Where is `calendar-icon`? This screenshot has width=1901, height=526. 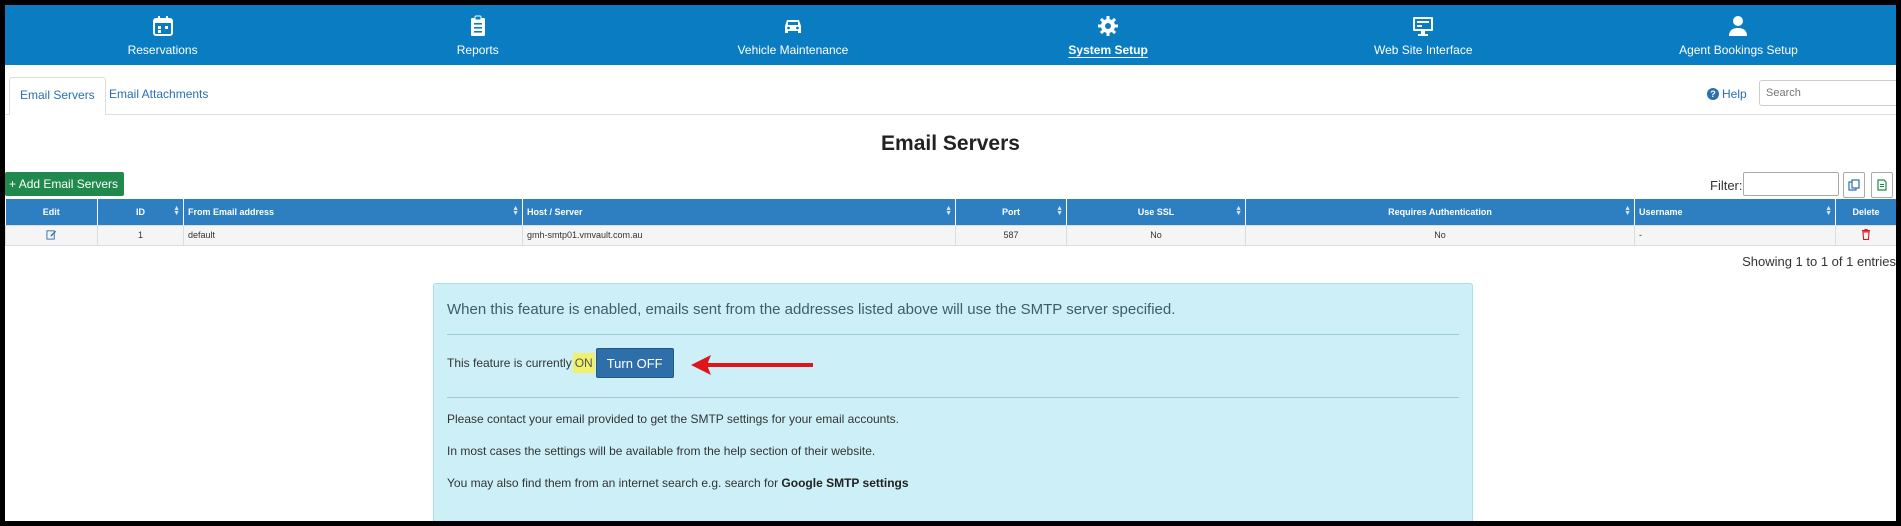
calendar-icon is located at coordinates (162, 26).